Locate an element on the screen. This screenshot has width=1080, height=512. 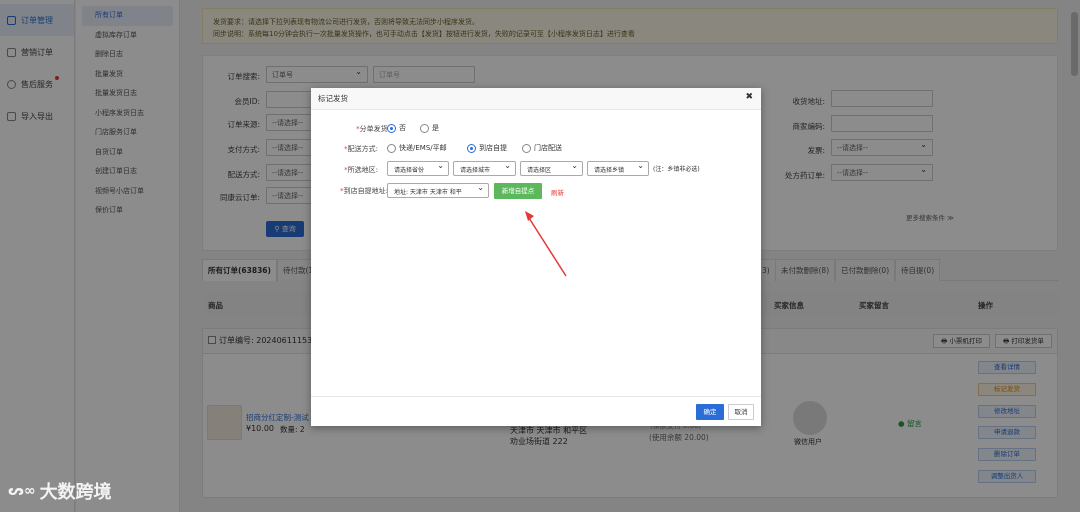
annotation-arrow is located at coordinates (546, 244).